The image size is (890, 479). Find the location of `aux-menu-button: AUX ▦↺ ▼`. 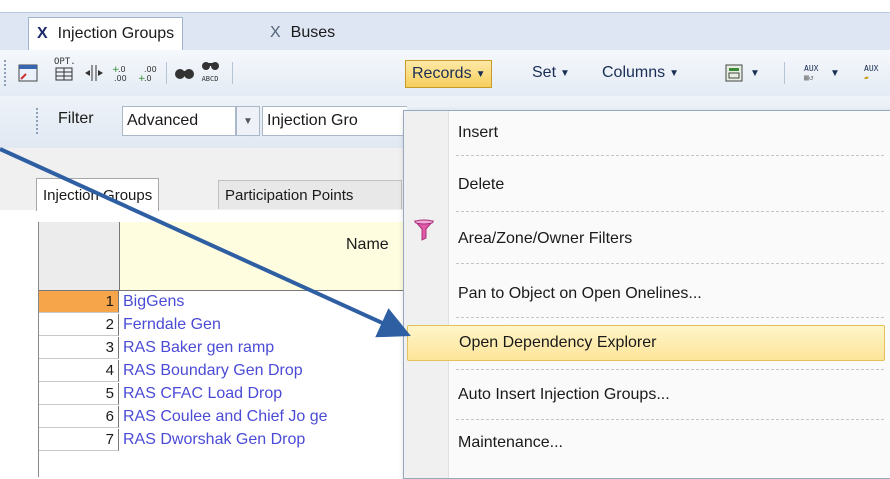

aux-menu-button: AUX ▦↺ ▼ is located at coordinates (822, 73).